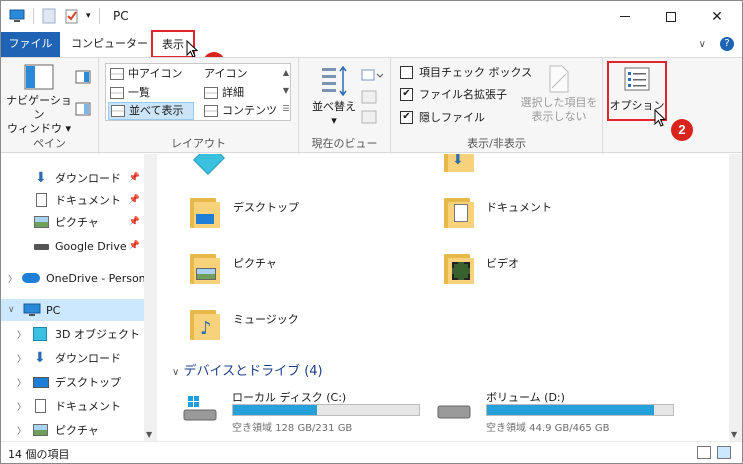 This screenshot has width=743, height=464. Describe the element at coordinates (372, 75) in the screenshot. I see `group-by-icon` at that location.